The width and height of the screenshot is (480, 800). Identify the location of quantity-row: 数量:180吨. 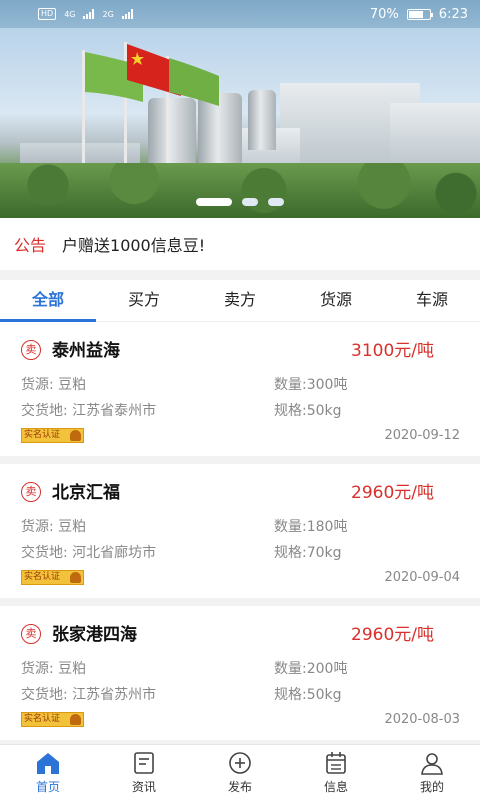
(310, 526).